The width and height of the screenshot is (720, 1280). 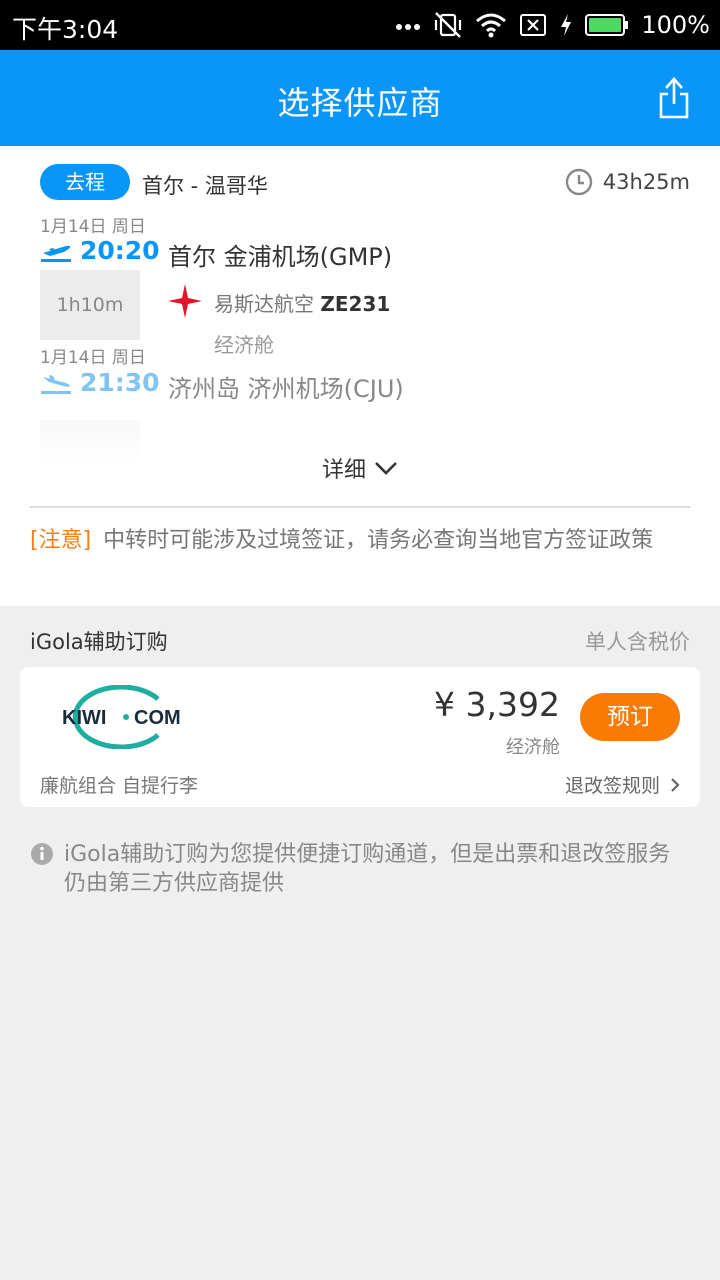 What do you see at coordinates (675, 784) in the screenshot?
I see `chevron-right-icon` at bounding box center [675, 784].